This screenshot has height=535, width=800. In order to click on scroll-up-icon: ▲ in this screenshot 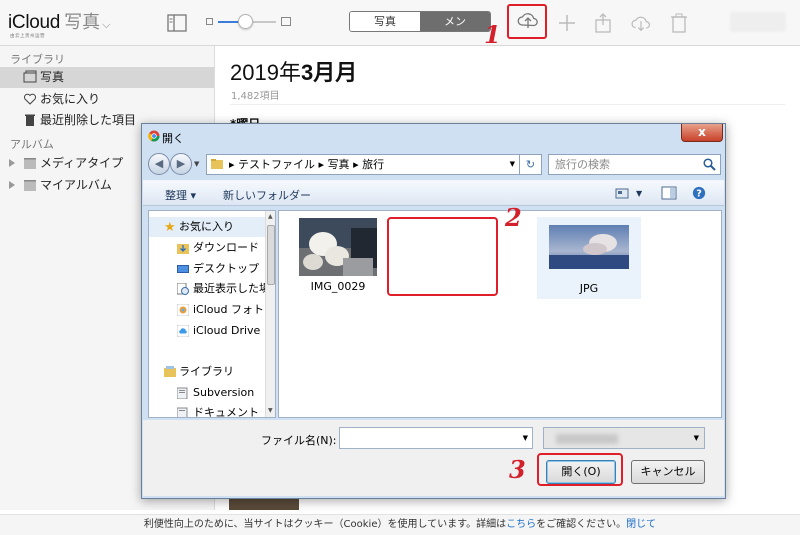, I will do `click(270, 216)`.